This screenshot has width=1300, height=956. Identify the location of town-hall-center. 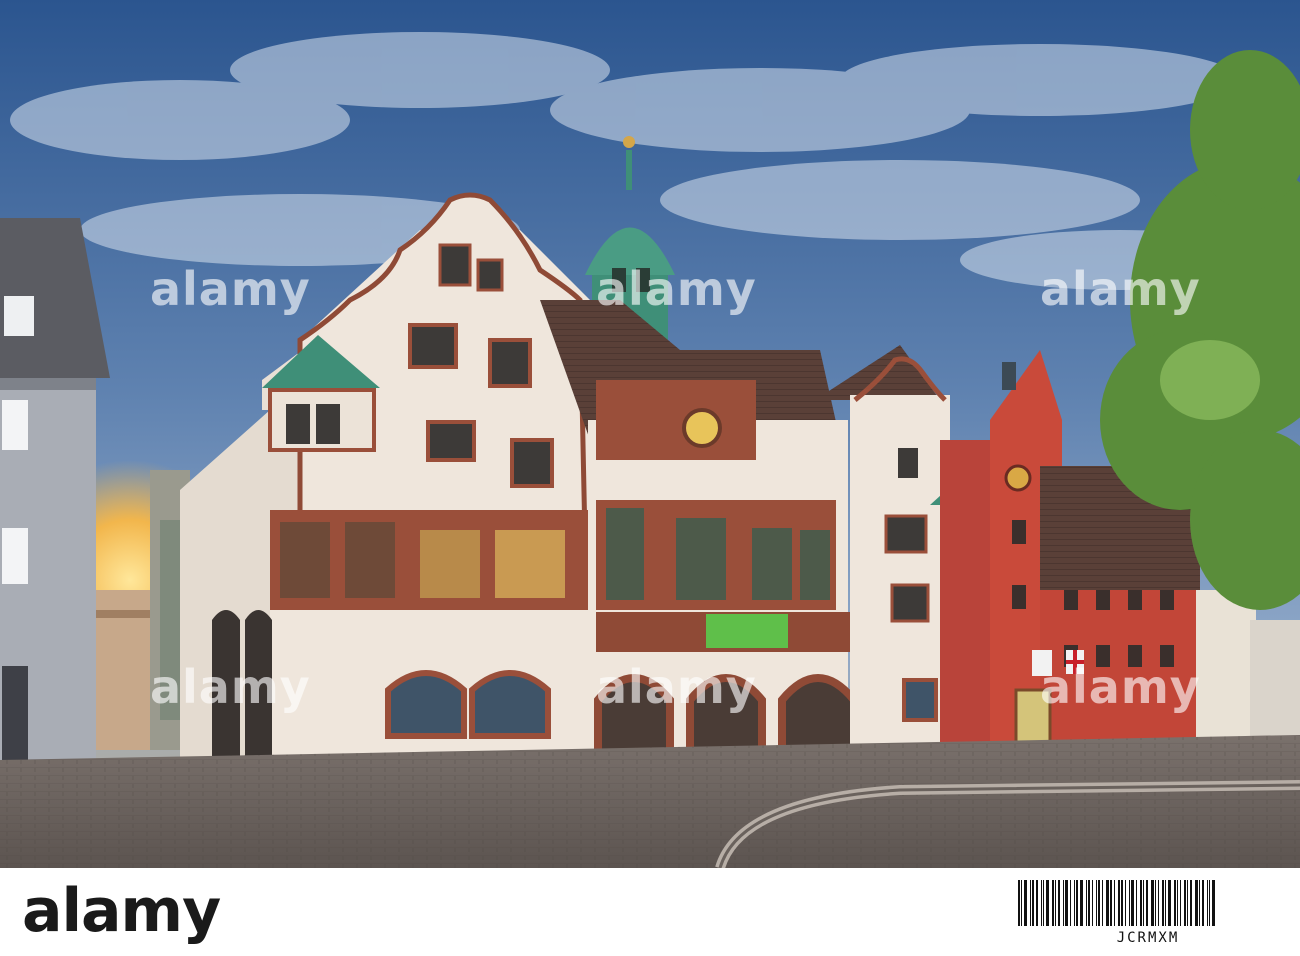
(704, 540).